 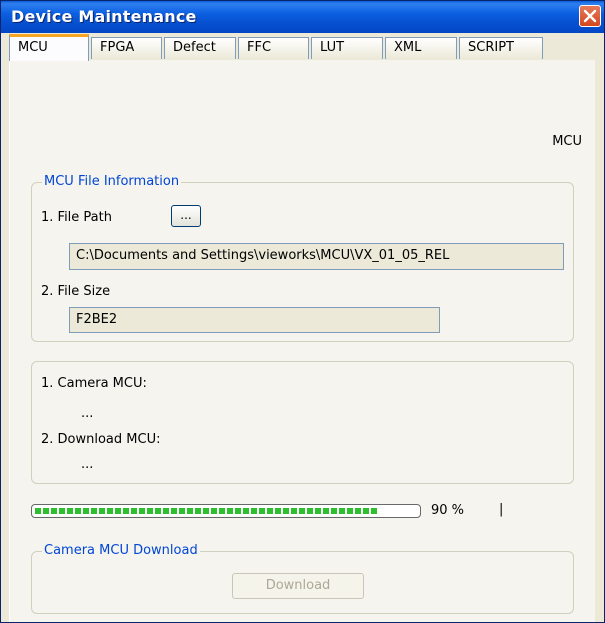 I want to click on download-mcu-label: 2. Download MCU:, so click(x=101, y=439).